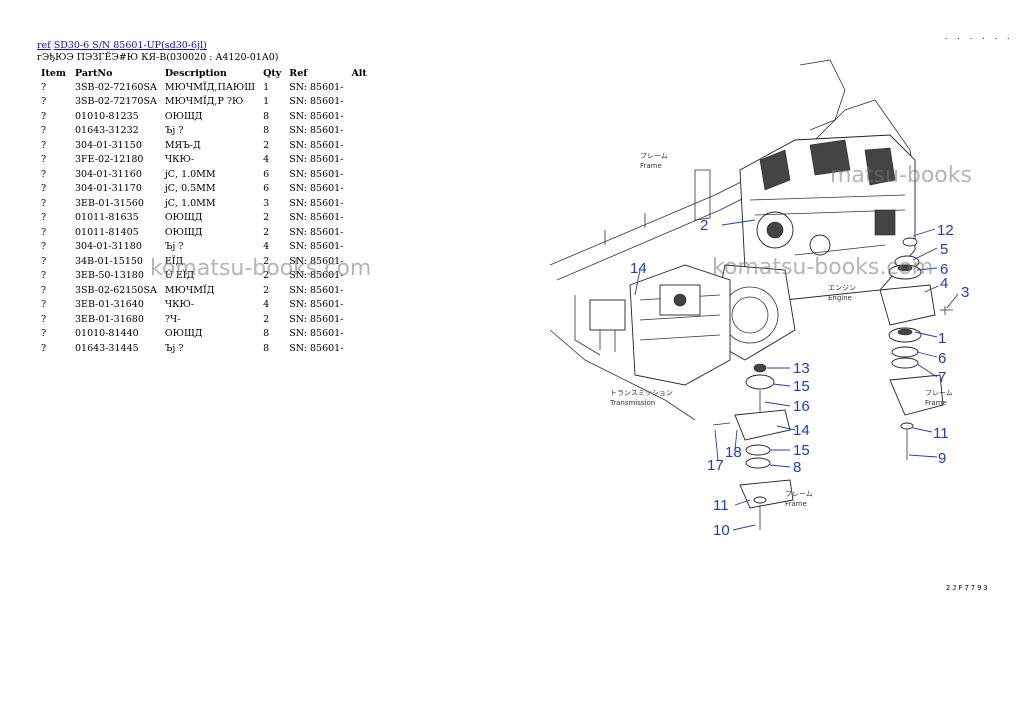 The image size is (1024, 725). I want to click on callout-9: 9, so click(942, 458).